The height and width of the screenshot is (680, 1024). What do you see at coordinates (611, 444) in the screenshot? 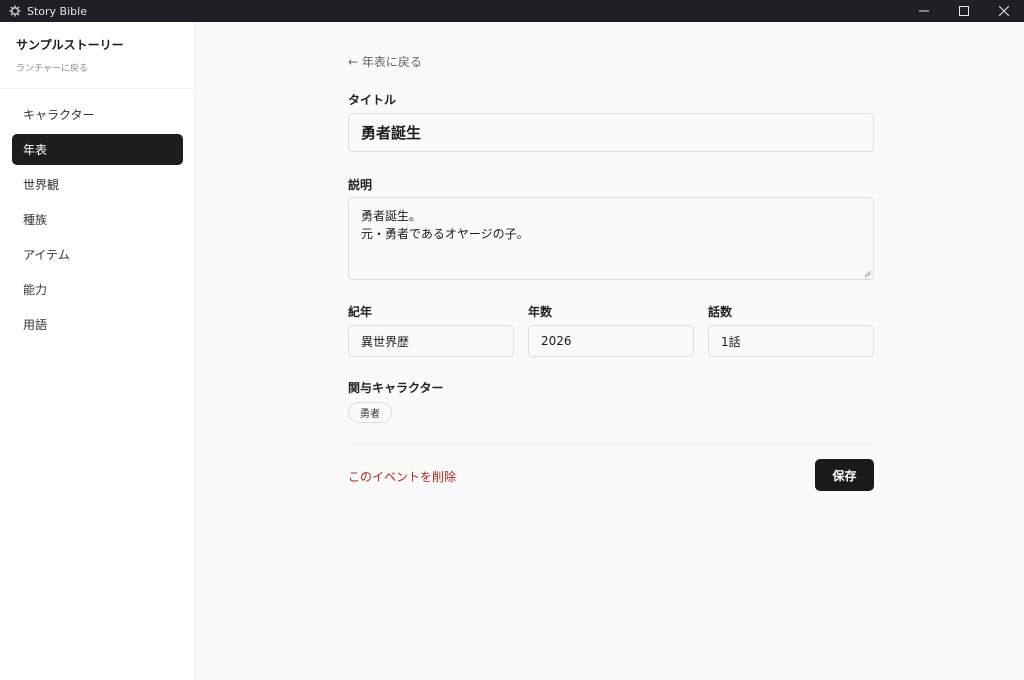
I see `divider` at bounding box center [611, 444].